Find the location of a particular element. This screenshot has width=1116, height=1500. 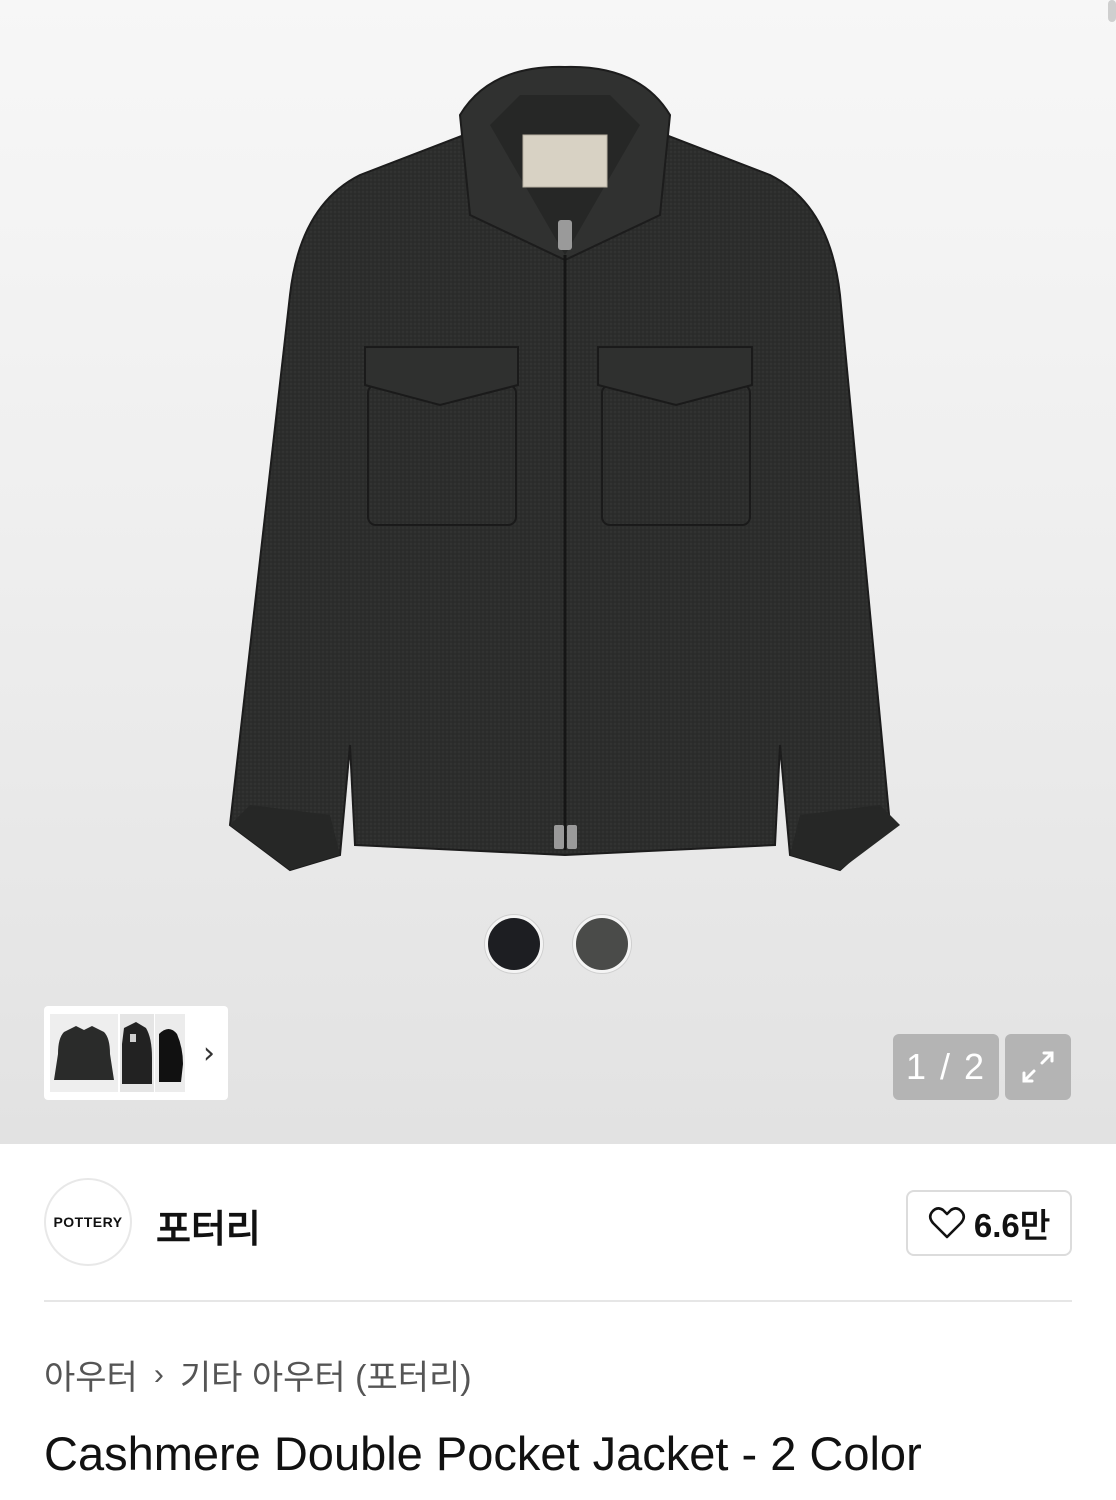

like-button: 6.6만 is located at coordinates (989, 1223).